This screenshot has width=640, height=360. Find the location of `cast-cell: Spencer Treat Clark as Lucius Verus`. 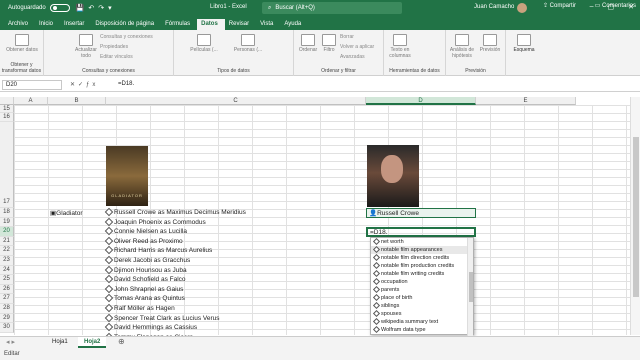

cast-cell: Spencer Treat Clark as Lucius Verus is located at coordinates (162, 318).